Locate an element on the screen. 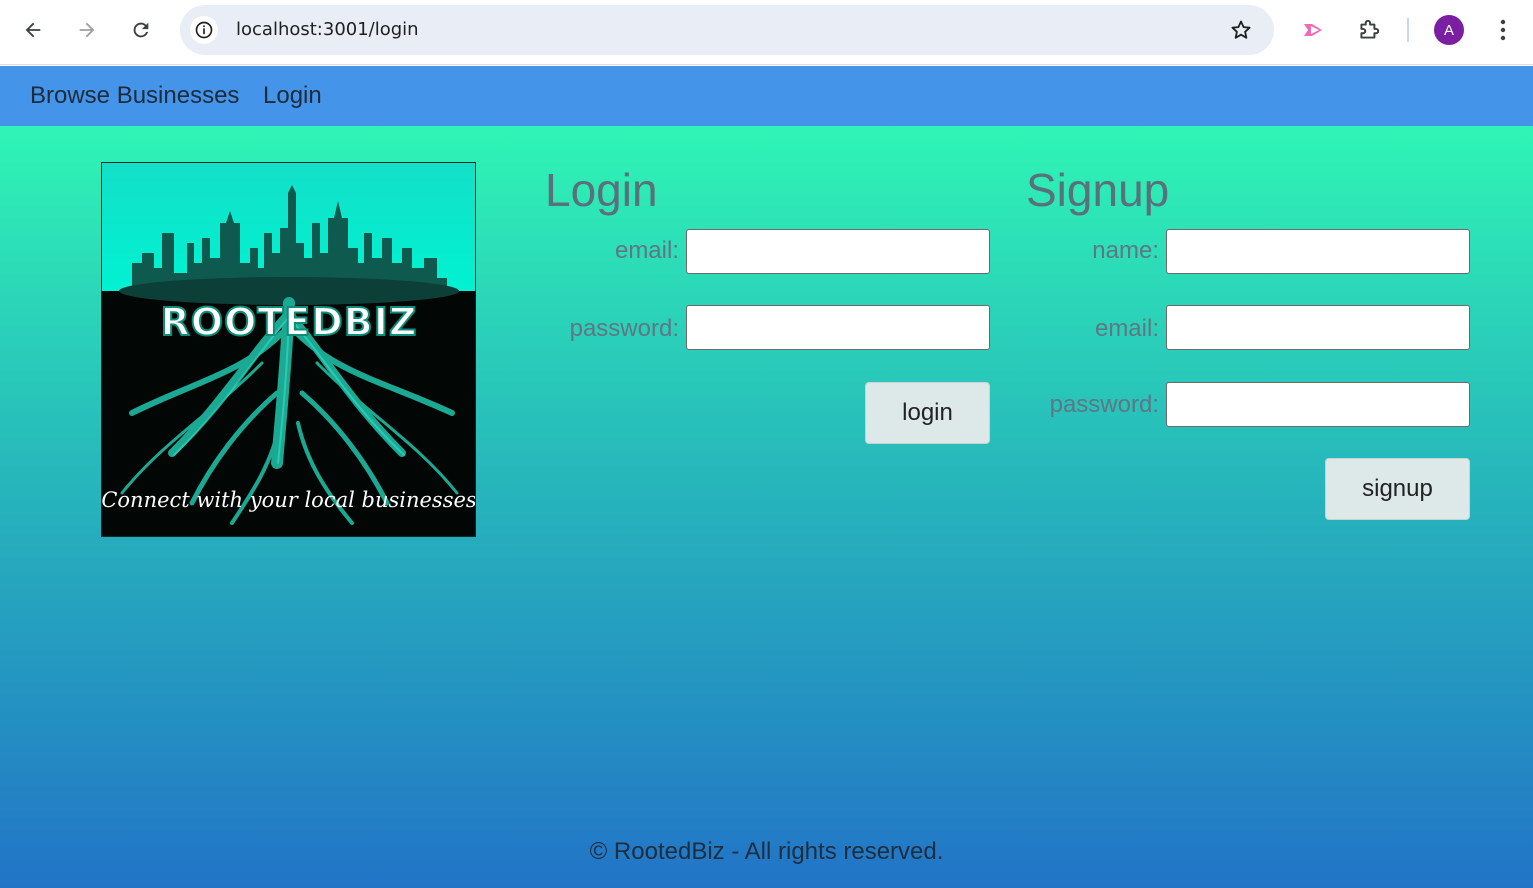 This screenshot has width=1533, height=888. footer-copyright: © RootedBiz - All rights reserved. is located at coordinates (766, 851).